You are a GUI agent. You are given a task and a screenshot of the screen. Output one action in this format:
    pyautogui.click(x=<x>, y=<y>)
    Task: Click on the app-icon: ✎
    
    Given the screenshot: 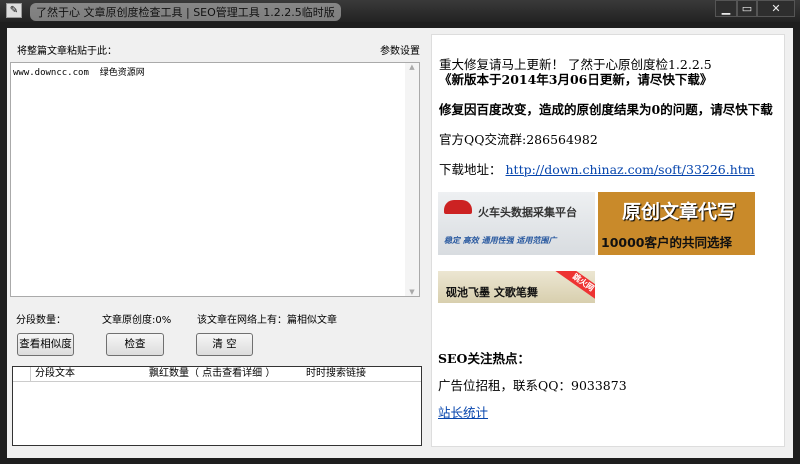 What is the action you would take?
    pyautogui.click(x=14, y=10)
    